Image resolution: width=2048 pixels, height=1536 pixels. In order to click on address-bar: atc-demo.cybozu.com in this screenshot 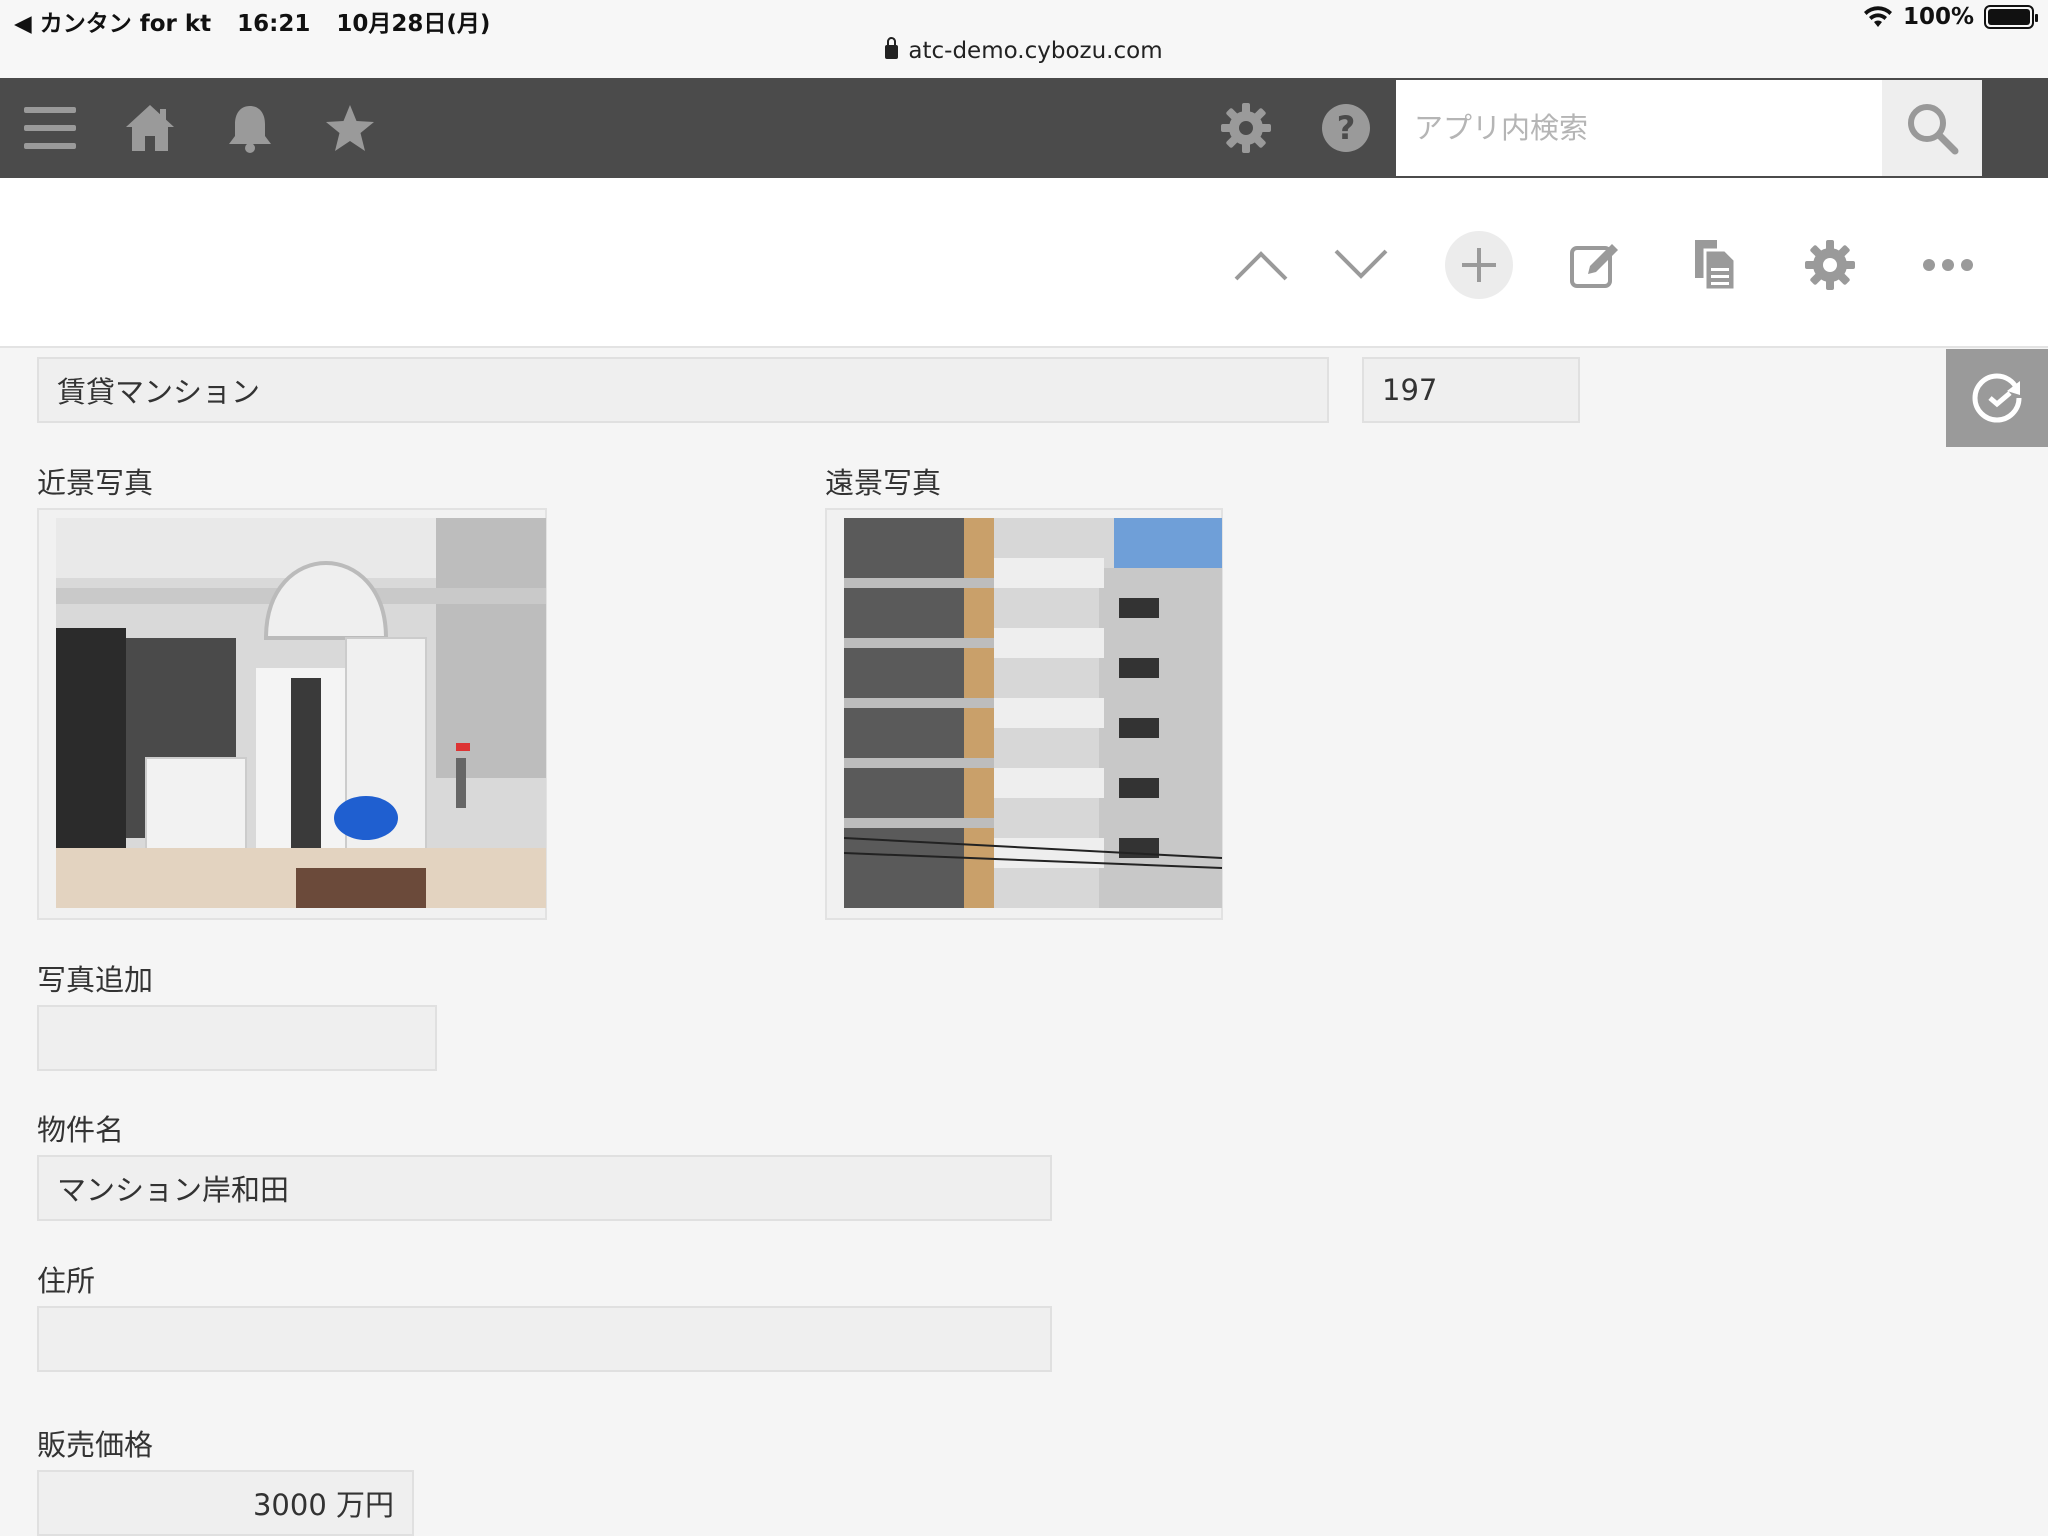, I will do `click(1024, 50)`.